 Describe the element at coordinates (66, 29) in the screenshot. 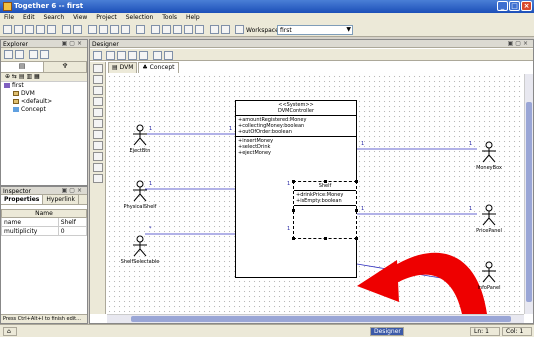

I see `undo-icon` at that location.